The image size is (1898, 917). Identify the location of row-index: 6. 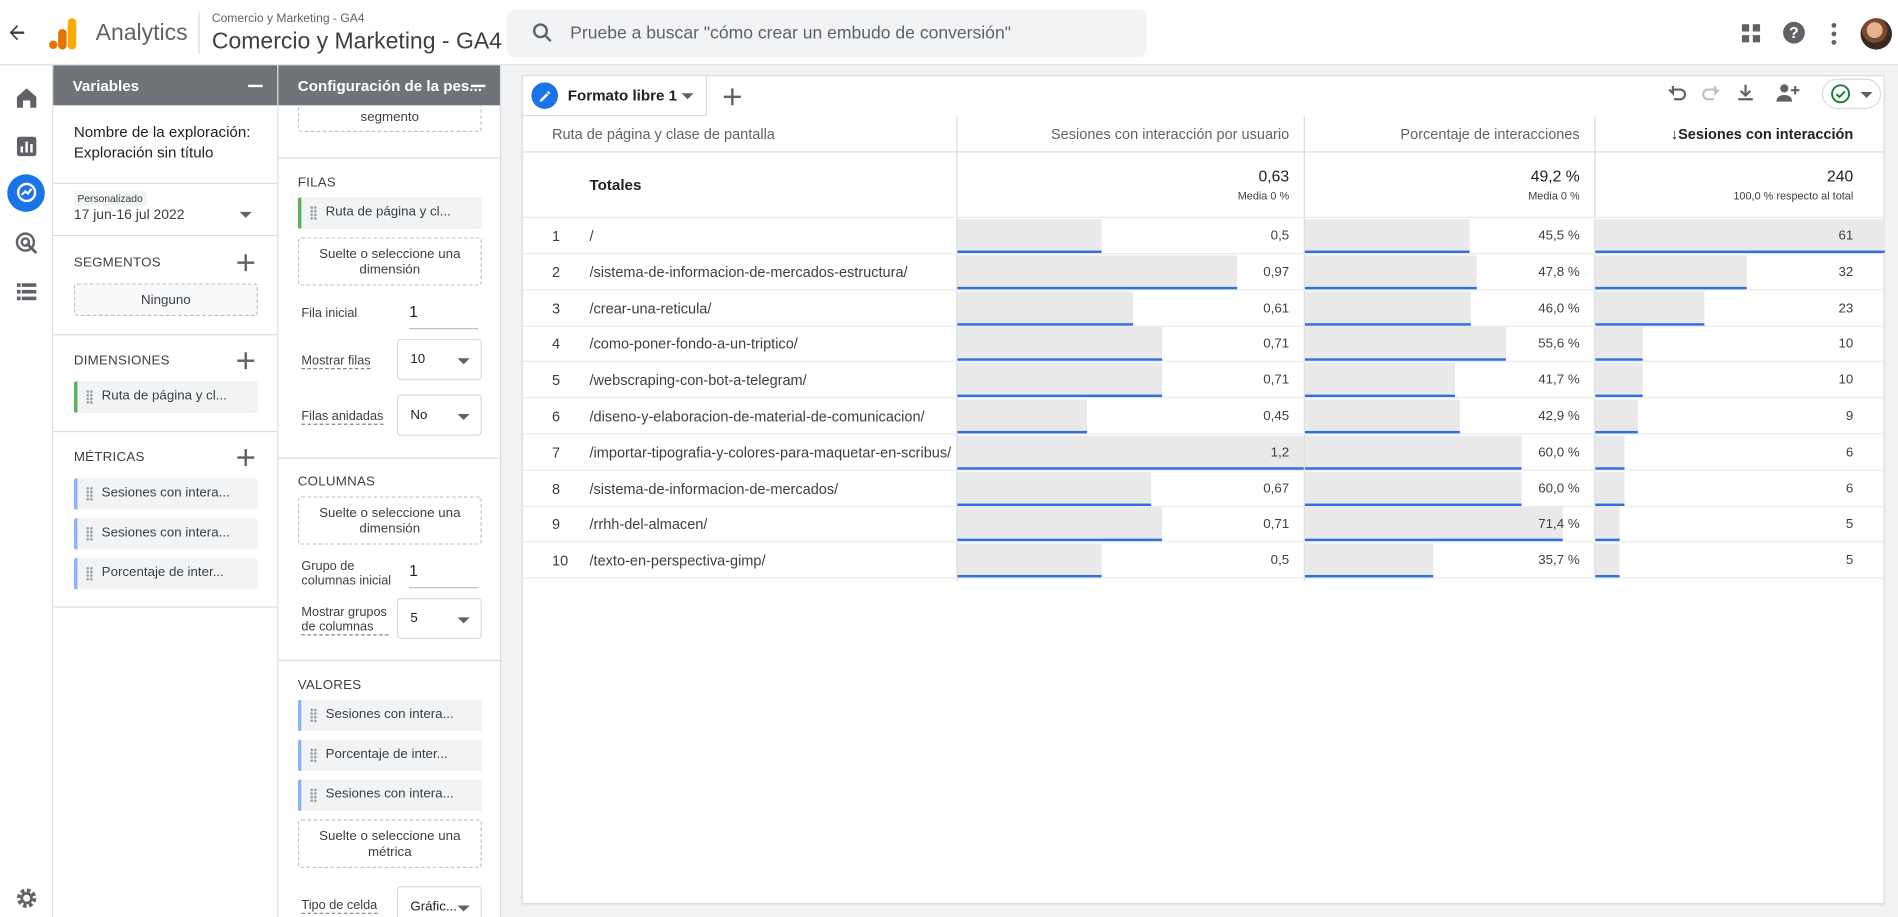
(556, 416).